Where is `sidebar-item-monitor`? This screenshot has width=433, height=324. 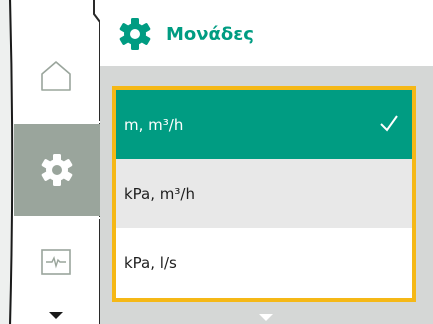
sidebar-item-monitor is located at coordinates (56, 262).